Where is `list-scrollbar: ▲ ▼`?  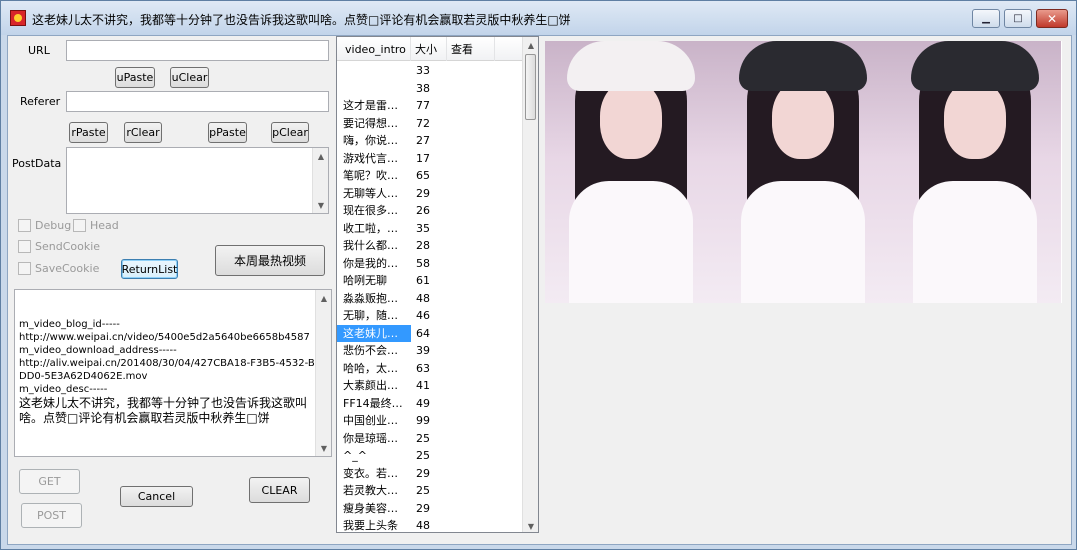 list-scrollbar: ▲ ▼ is located at coordinates (530, 284).